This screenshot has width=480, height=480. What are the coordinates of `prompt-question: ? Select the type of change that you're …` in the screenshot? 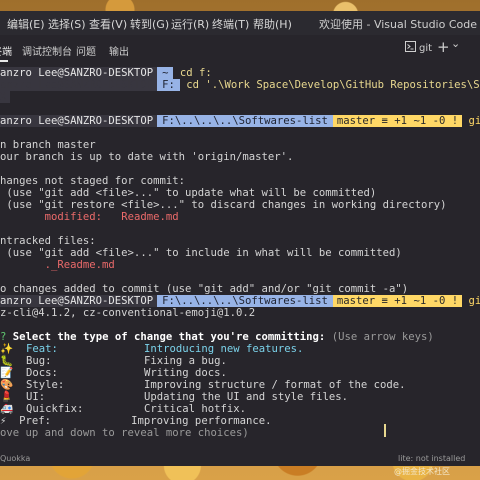 It's located at (217, 337).